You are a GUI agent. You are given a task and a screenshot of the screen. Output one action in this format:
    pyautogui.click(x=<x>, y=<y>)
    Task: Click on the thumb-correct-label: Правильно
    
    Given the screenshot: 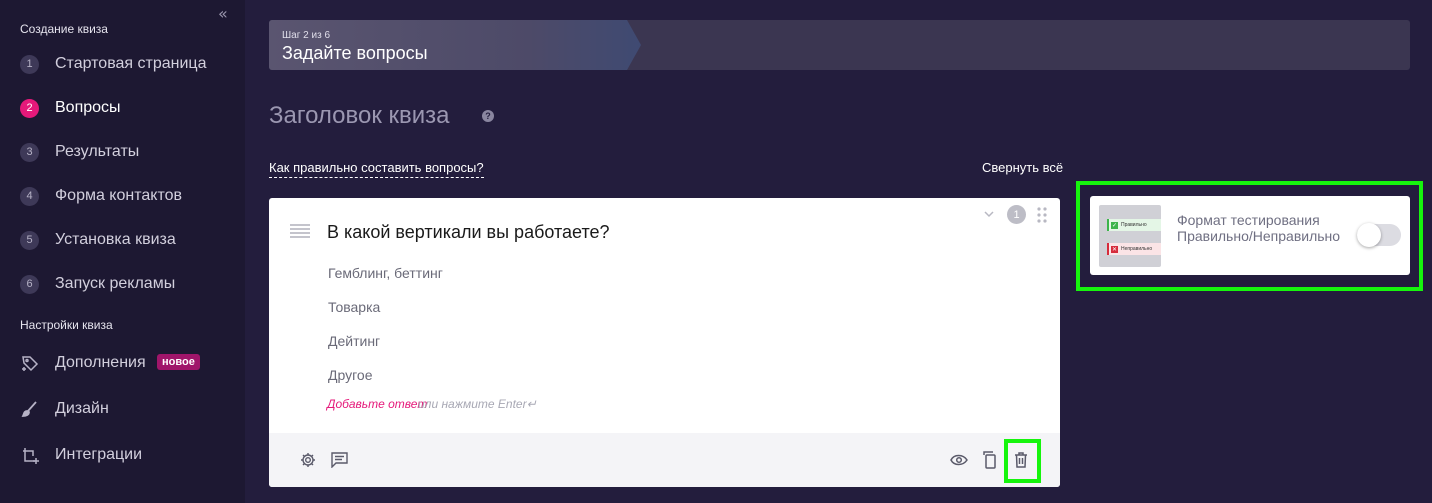 What is the action you would take?
    pyautogui.click(x=1134, y=225)
    